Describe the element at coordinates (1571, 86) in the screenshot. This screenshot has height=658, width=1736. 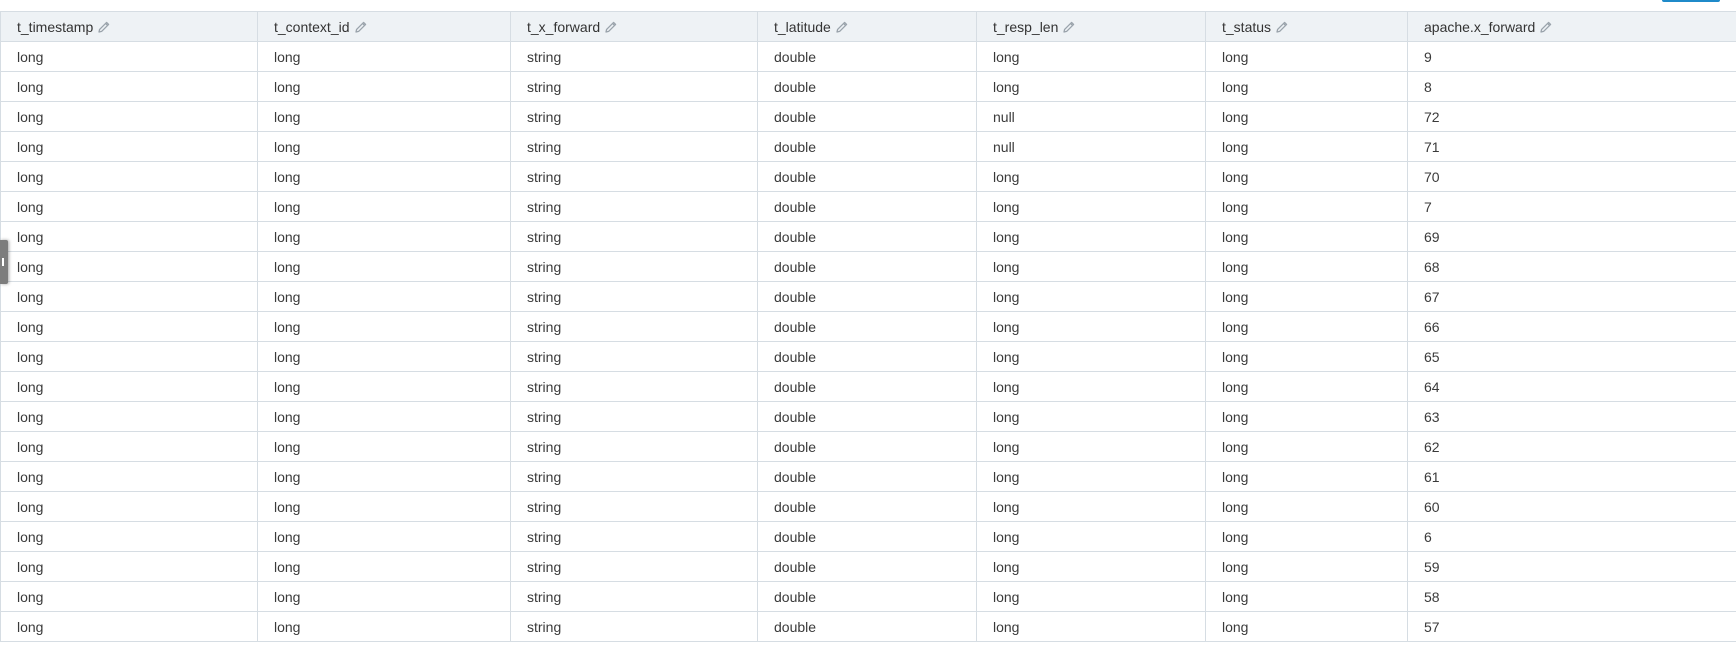
I see `table-cell: 8` at that location.